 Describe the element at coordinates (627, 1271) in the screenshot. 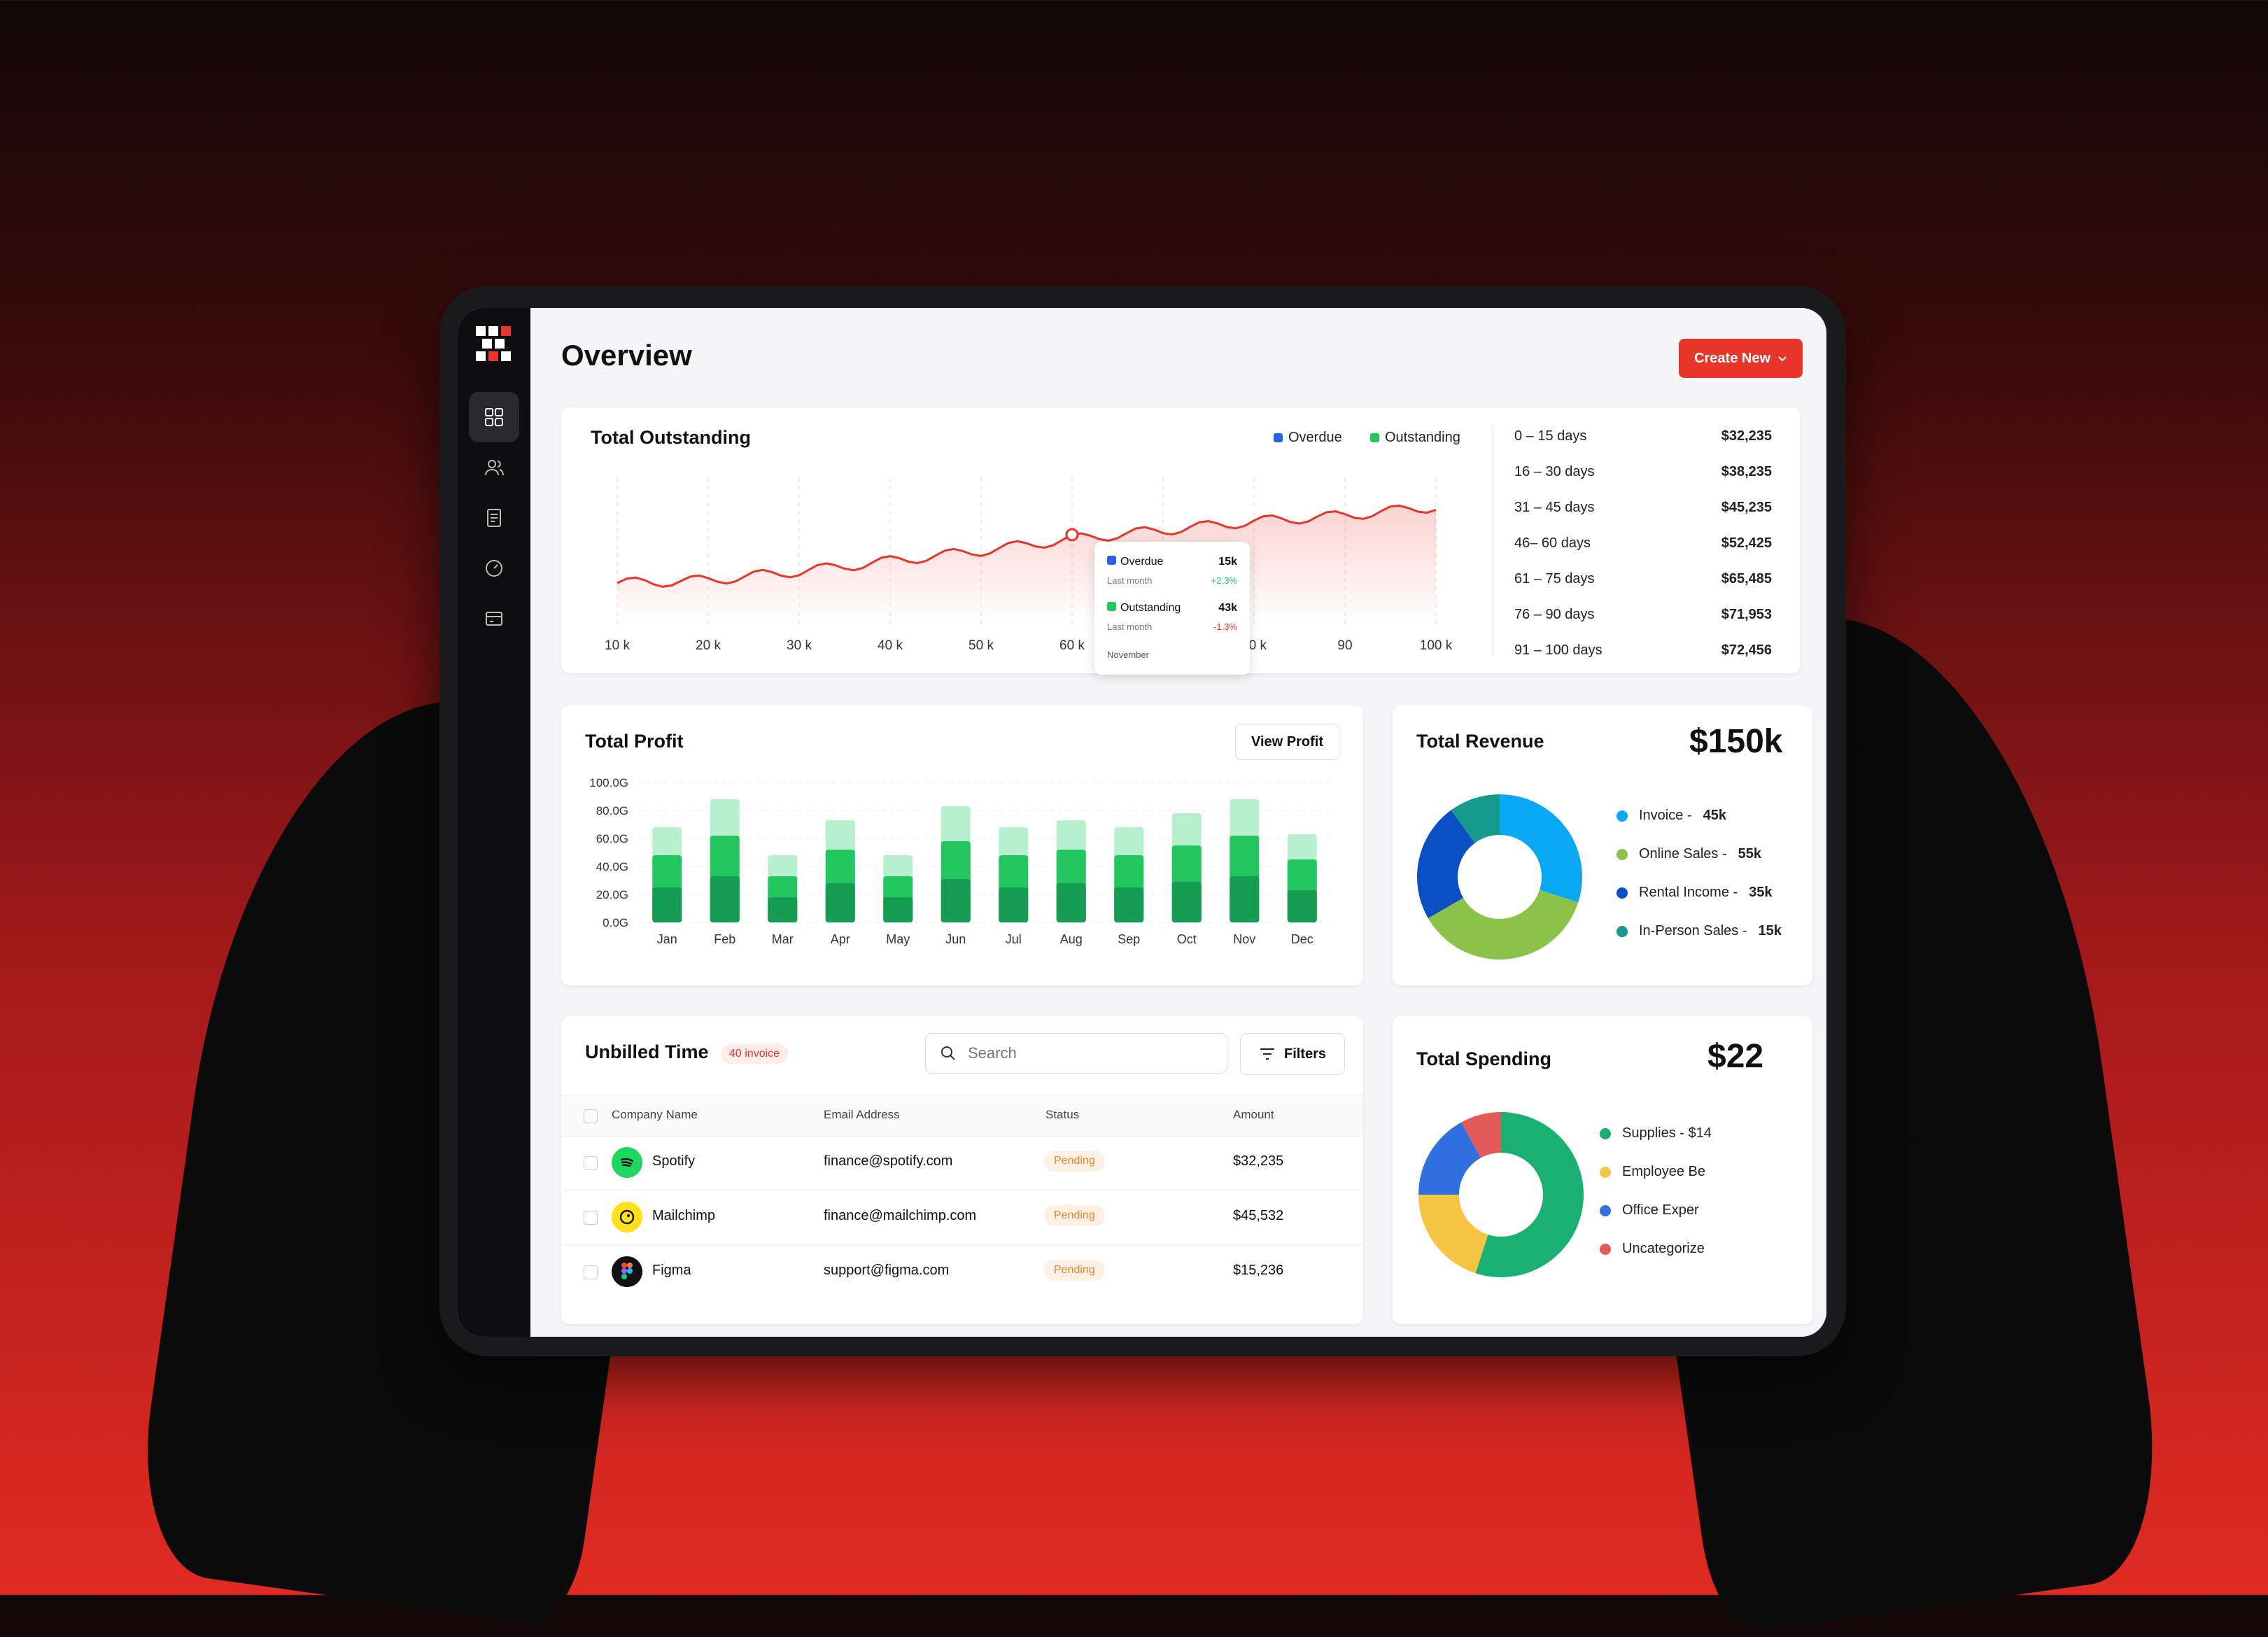

I see `figma-logo-icon` at that location.